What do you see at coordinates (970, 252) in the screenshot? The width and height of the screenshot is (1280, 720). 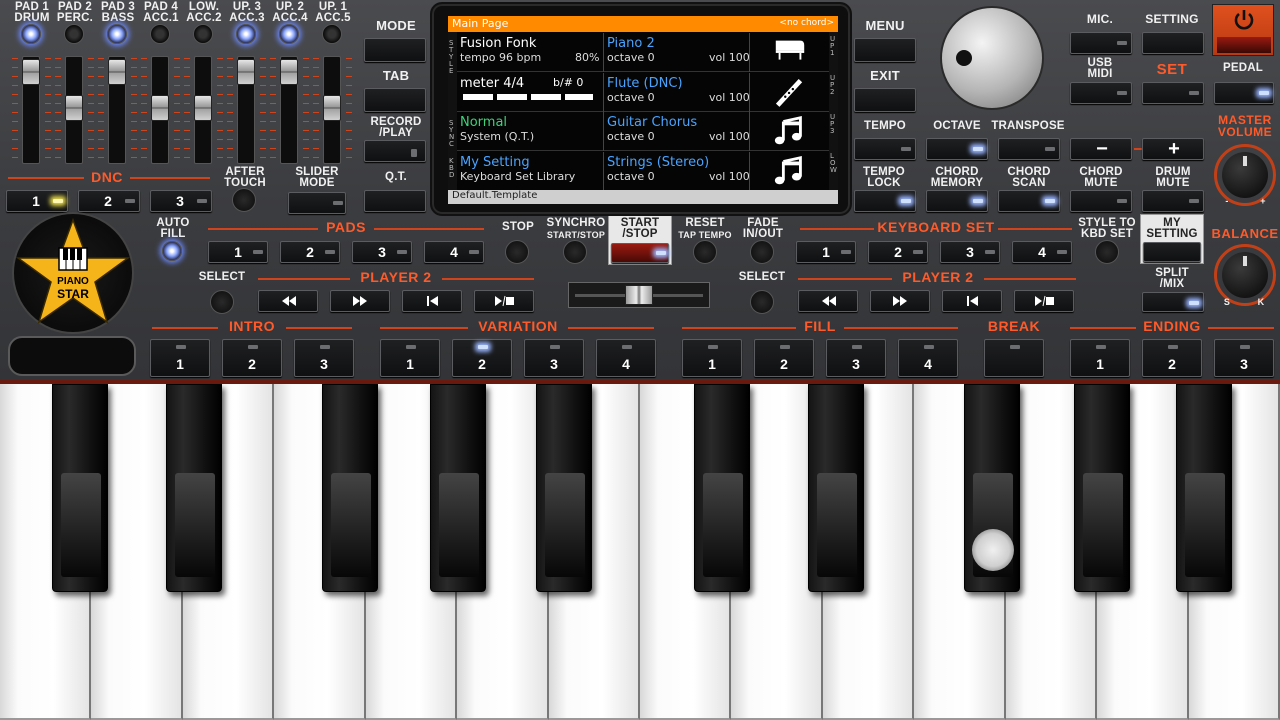 I see `keyboard-set-button-3: 3` at bounding box center [970, 252].